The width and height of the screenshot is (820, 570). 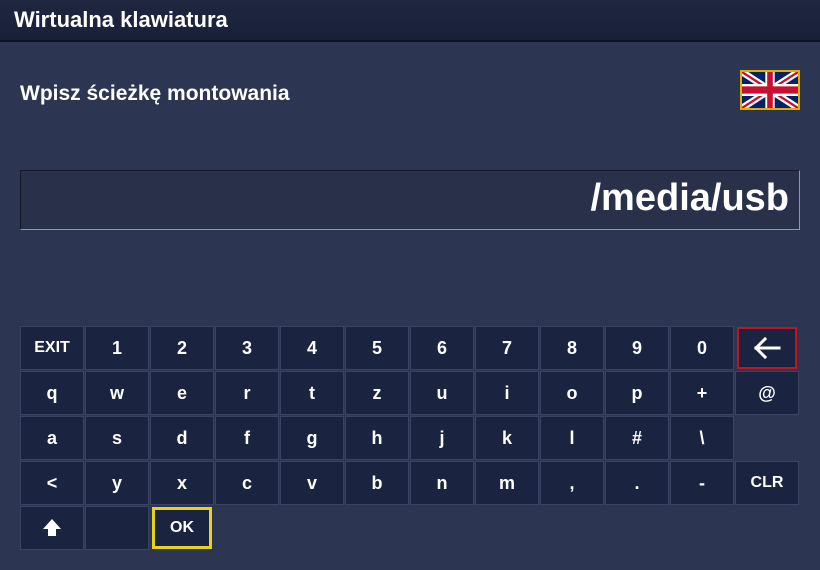 What do you see at coordinates (767, 393) in the screenshot?
I see `key-at: @` at bounding box center [767, 393].